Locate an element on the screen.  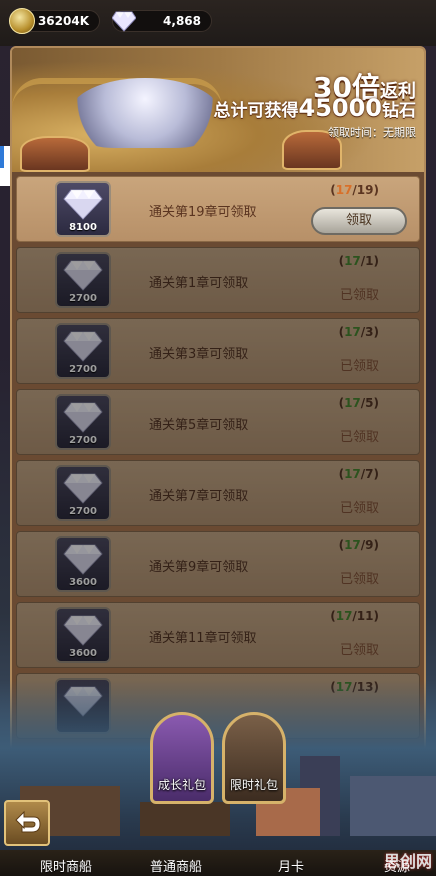
reward-amount: 8100 is located at coordinates (83, 227).